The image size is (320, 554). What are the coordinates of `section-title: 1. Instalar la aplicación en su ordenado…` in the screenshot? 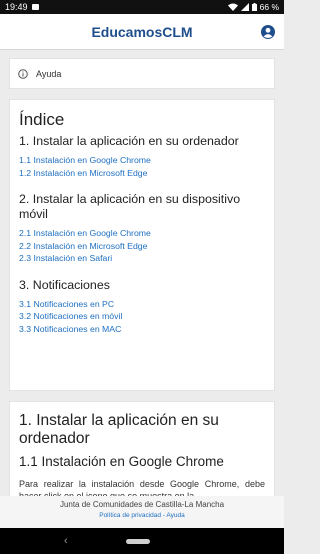 It's located at (129, 141).